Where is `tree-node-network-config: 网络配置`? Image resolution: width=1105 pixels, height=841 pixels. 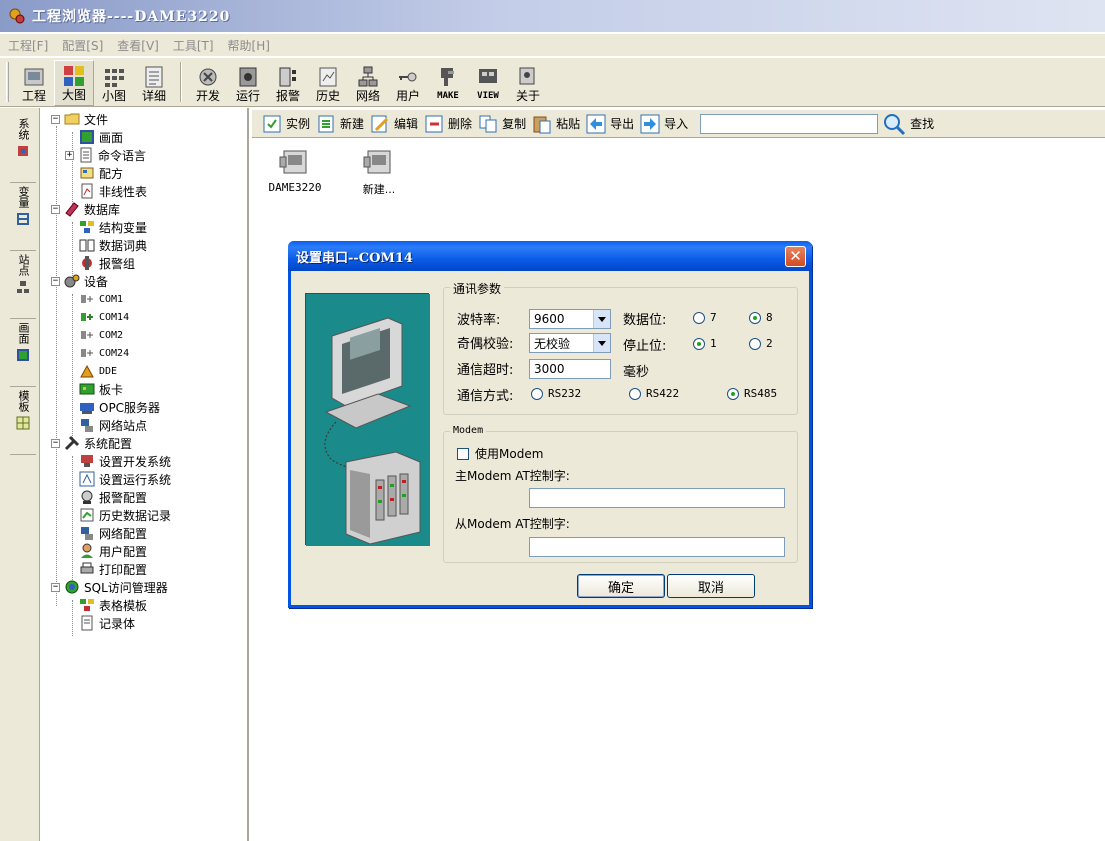
tree-node-network-config: 网络配置 is located at coordinates (113, 533).